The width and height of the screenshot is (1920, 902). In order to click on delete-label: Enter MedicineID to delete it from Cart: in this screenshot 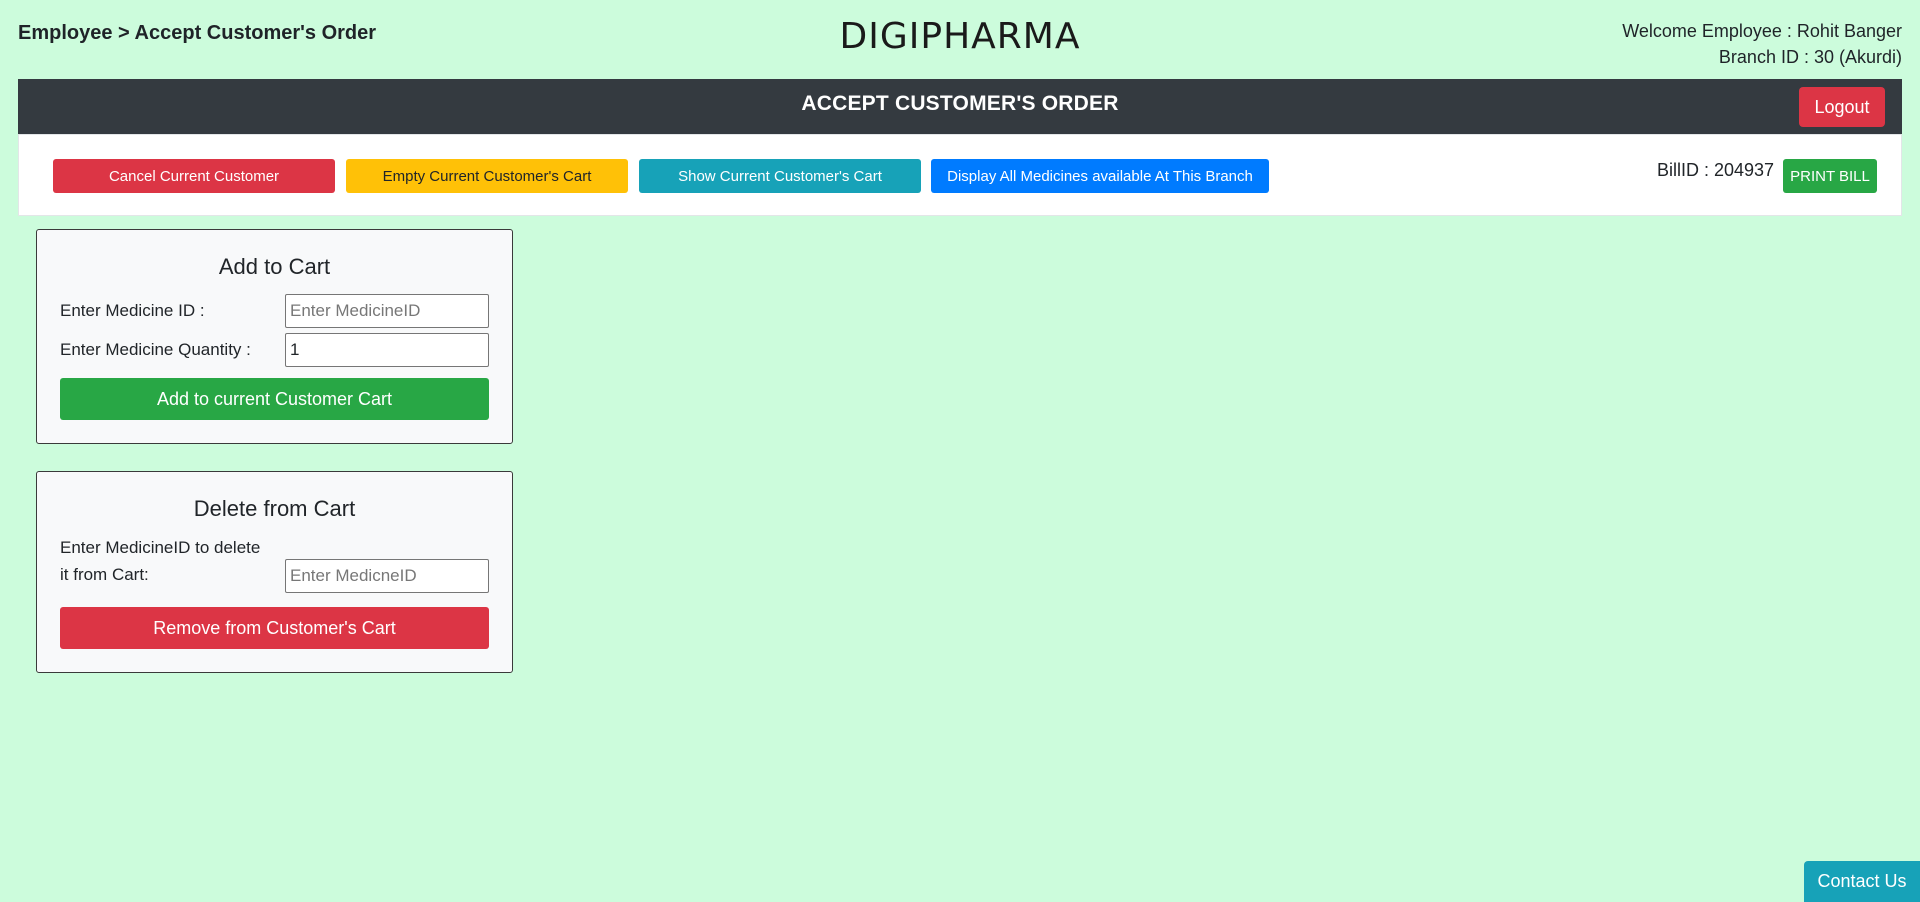, I will do `click(160, 561)`.